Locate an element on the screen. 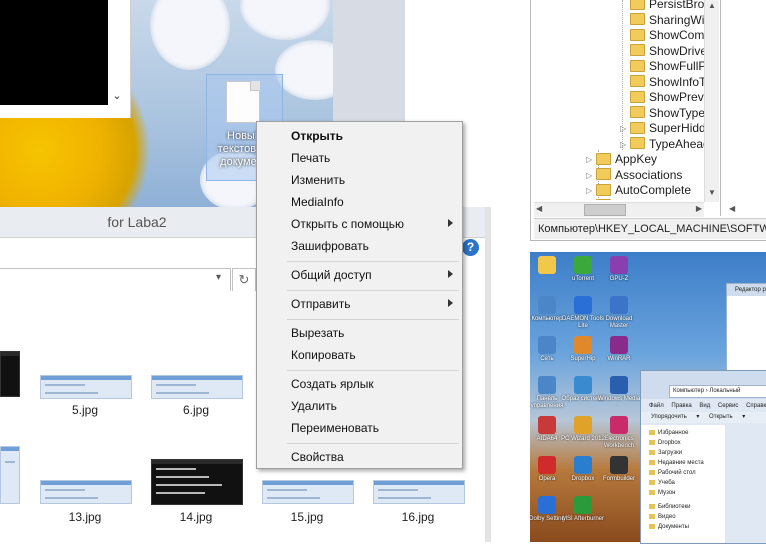 This screenshot has height=544, width=766. file-name-label: 15.jpg is located at coordinates (307, 517).